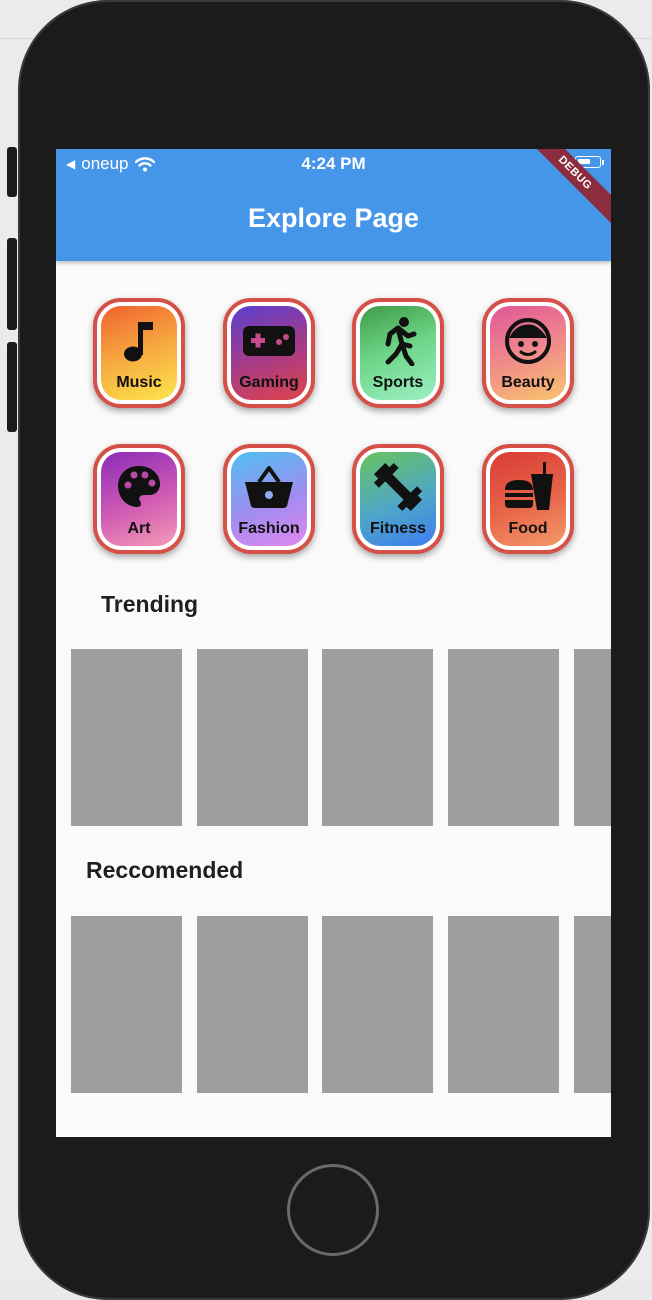 The width and height of the screenshot is (652, 1300). I want to click on category-beauty: Beauty, so click(528, 353).